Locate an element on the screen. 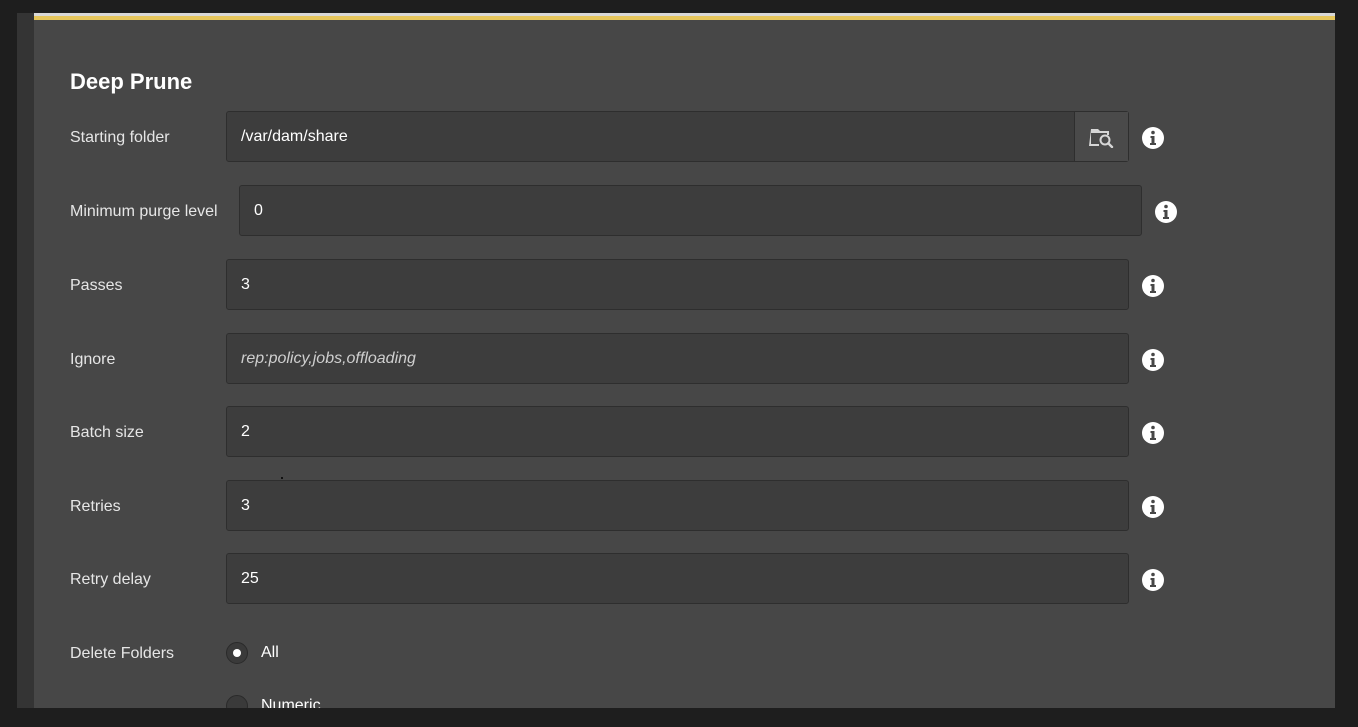  row-ignore: Ignore is located at coordinates (702, 359).